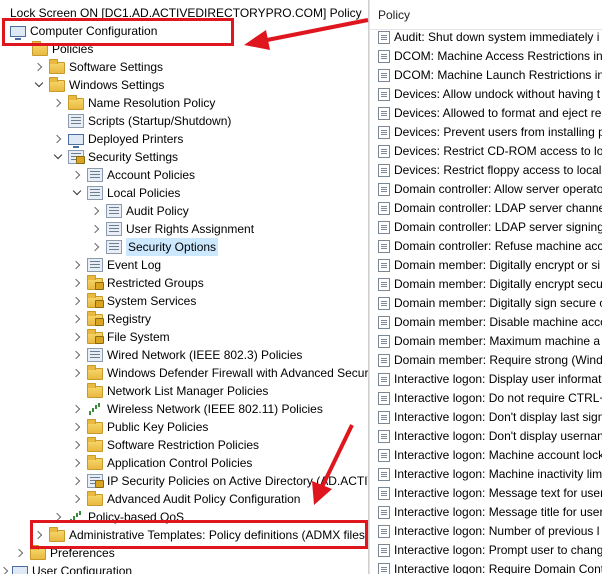 The image size is (602, 574). I want to click on tree-item-public-key-policies: Public Key Policies, so click(147, 427).